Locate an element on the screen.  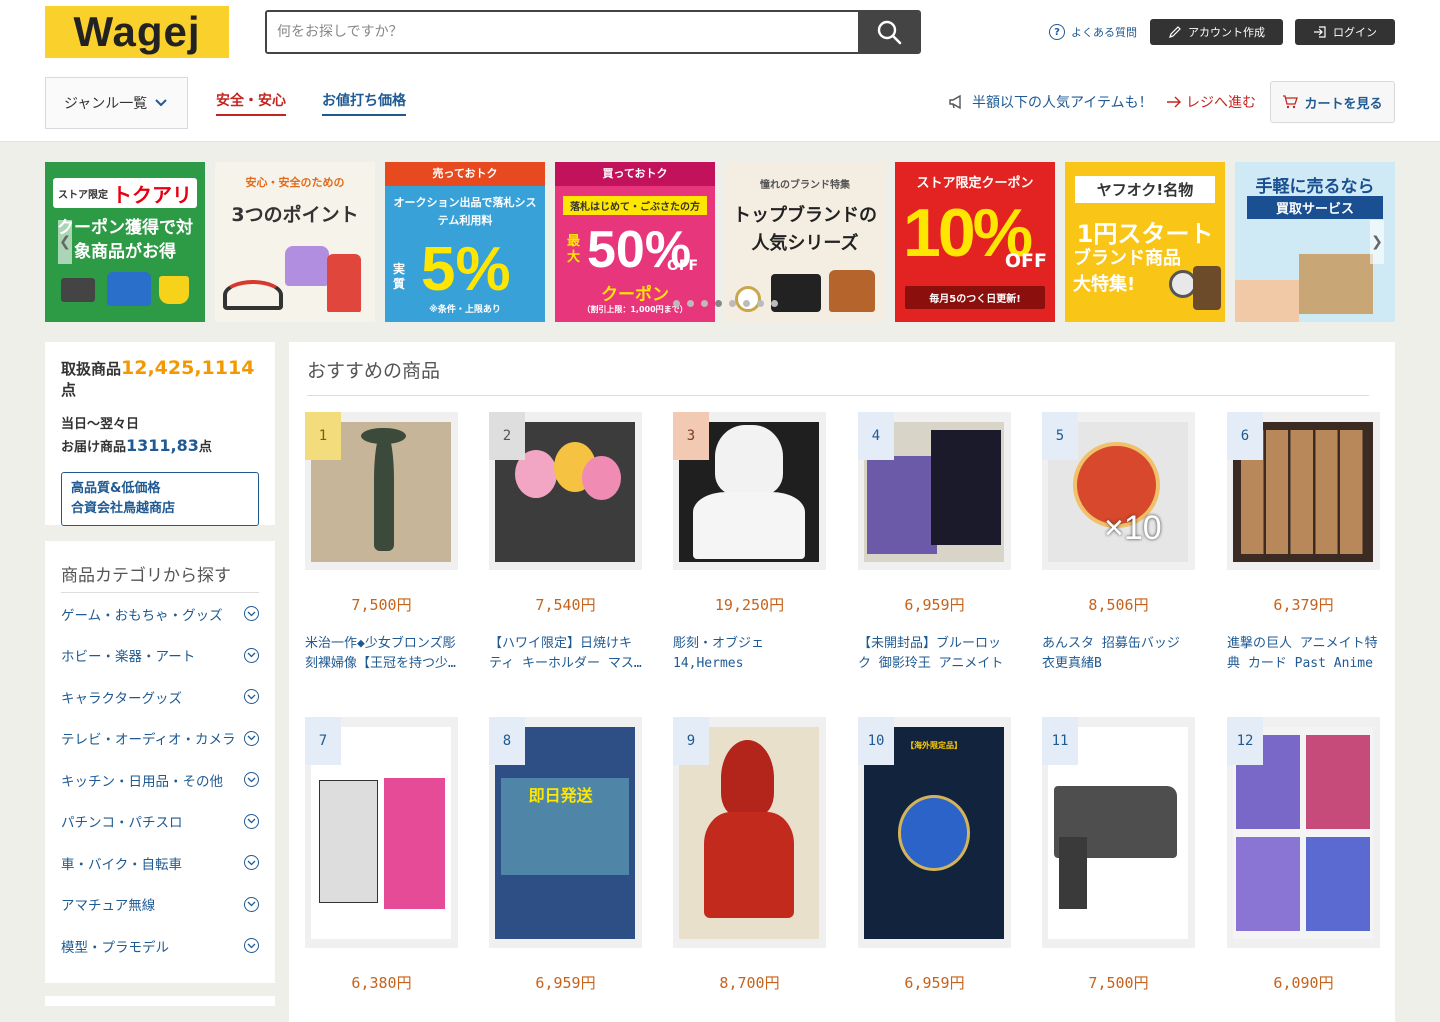
category-item: キッチン・日用品・その他 is located at coordinates (160, 780).